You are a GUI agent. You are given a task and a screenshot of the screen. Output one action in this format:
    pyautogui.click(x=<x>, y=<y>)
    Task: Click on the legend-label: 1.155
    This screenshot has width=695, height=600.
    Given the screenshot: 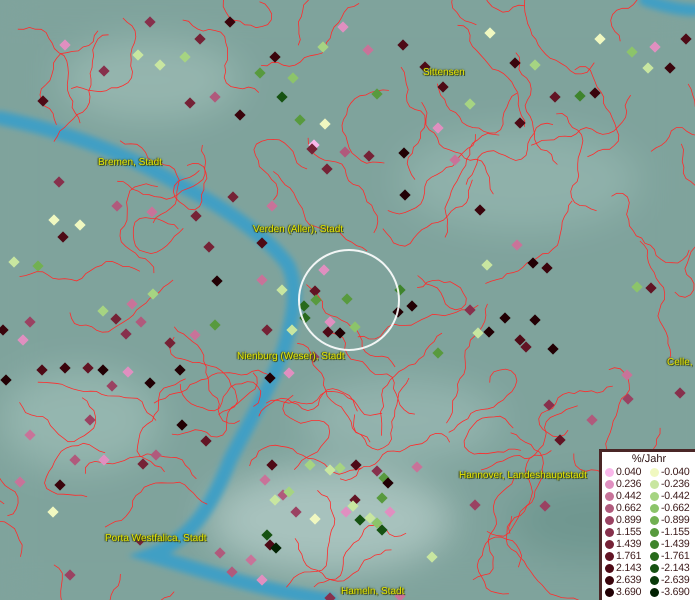 What is the action you would take?
    pyautogui.click(x=629, y=532)
    